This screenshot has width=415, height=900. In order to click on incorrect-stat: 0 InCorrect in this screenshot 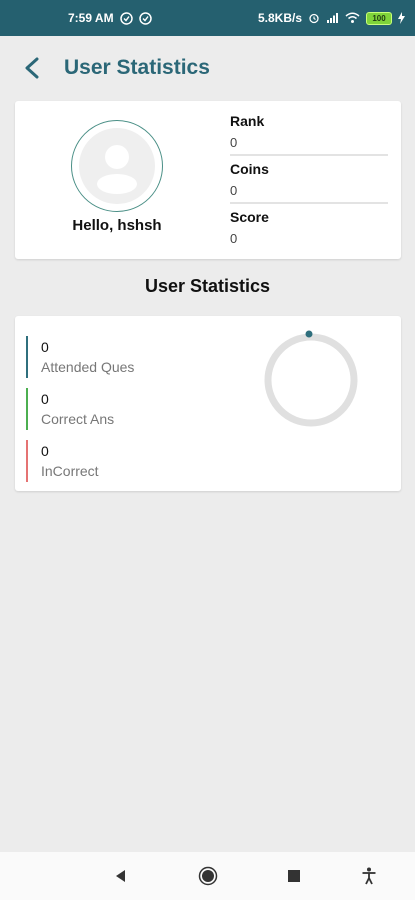, I will do `click(62, 461)`.